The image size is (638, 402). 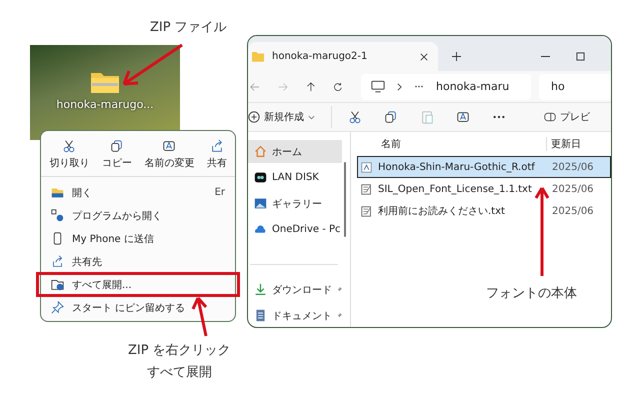 What do you see at coordinates (138, 261) in the screenshot?
I see `menu-item: 共有先` at bounding box center [138, 261].